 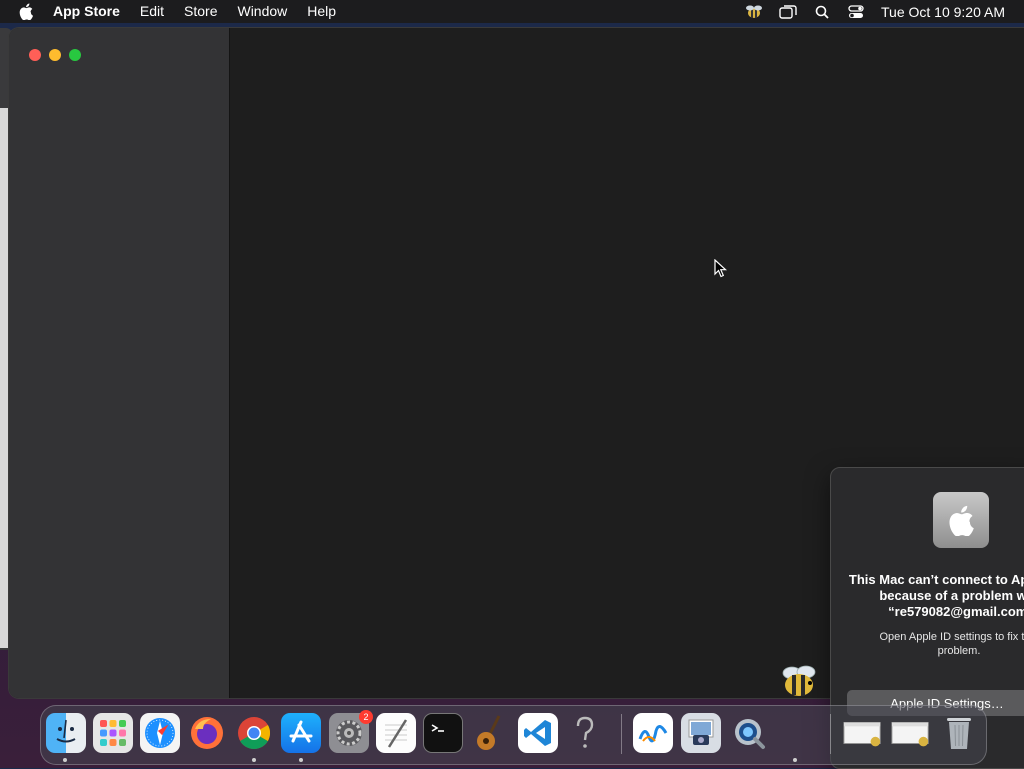 I want to click on question-icon, so click(x=585, y=733).